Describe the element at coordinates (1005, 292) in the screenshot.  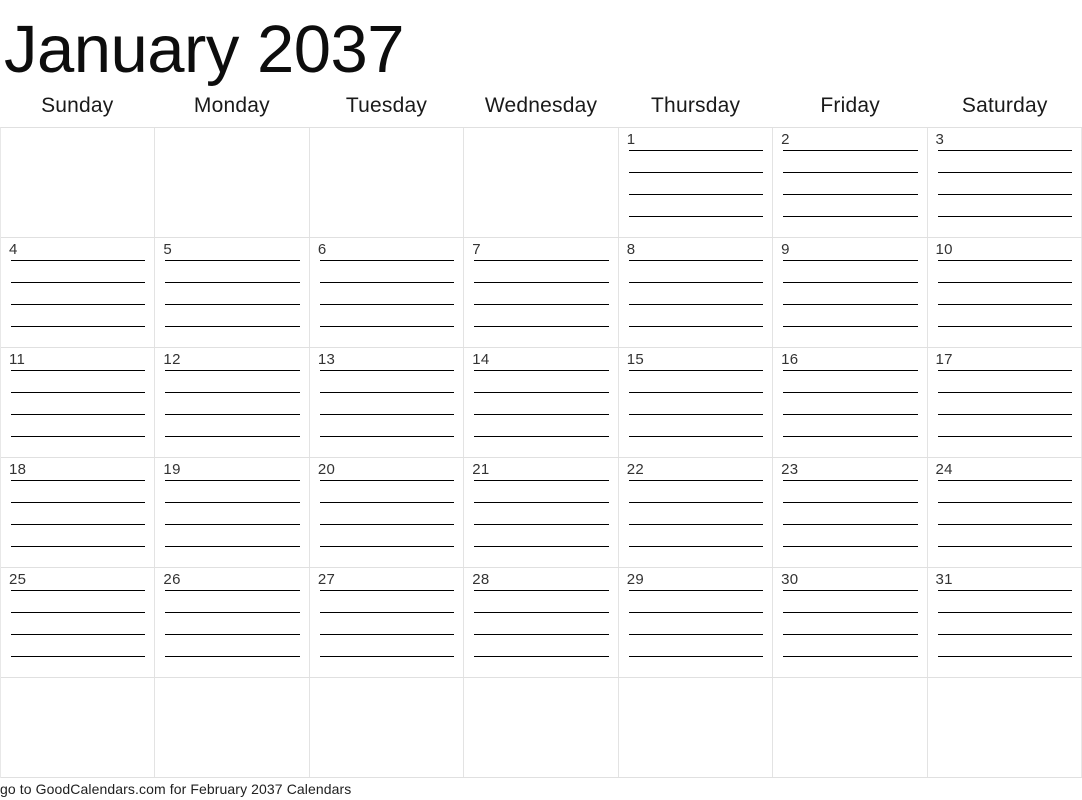
I see `calendar-day-cell: 10` at that location.